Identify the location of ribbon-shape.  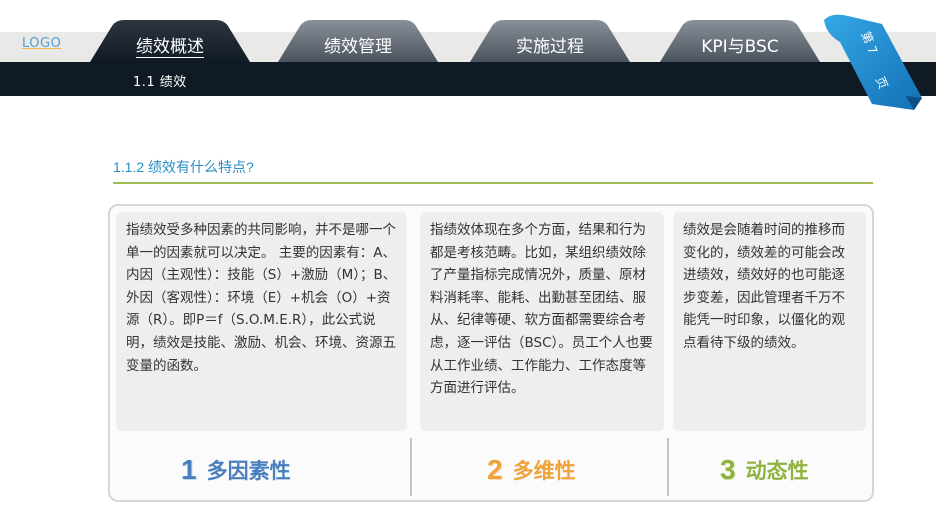
(873, 62).